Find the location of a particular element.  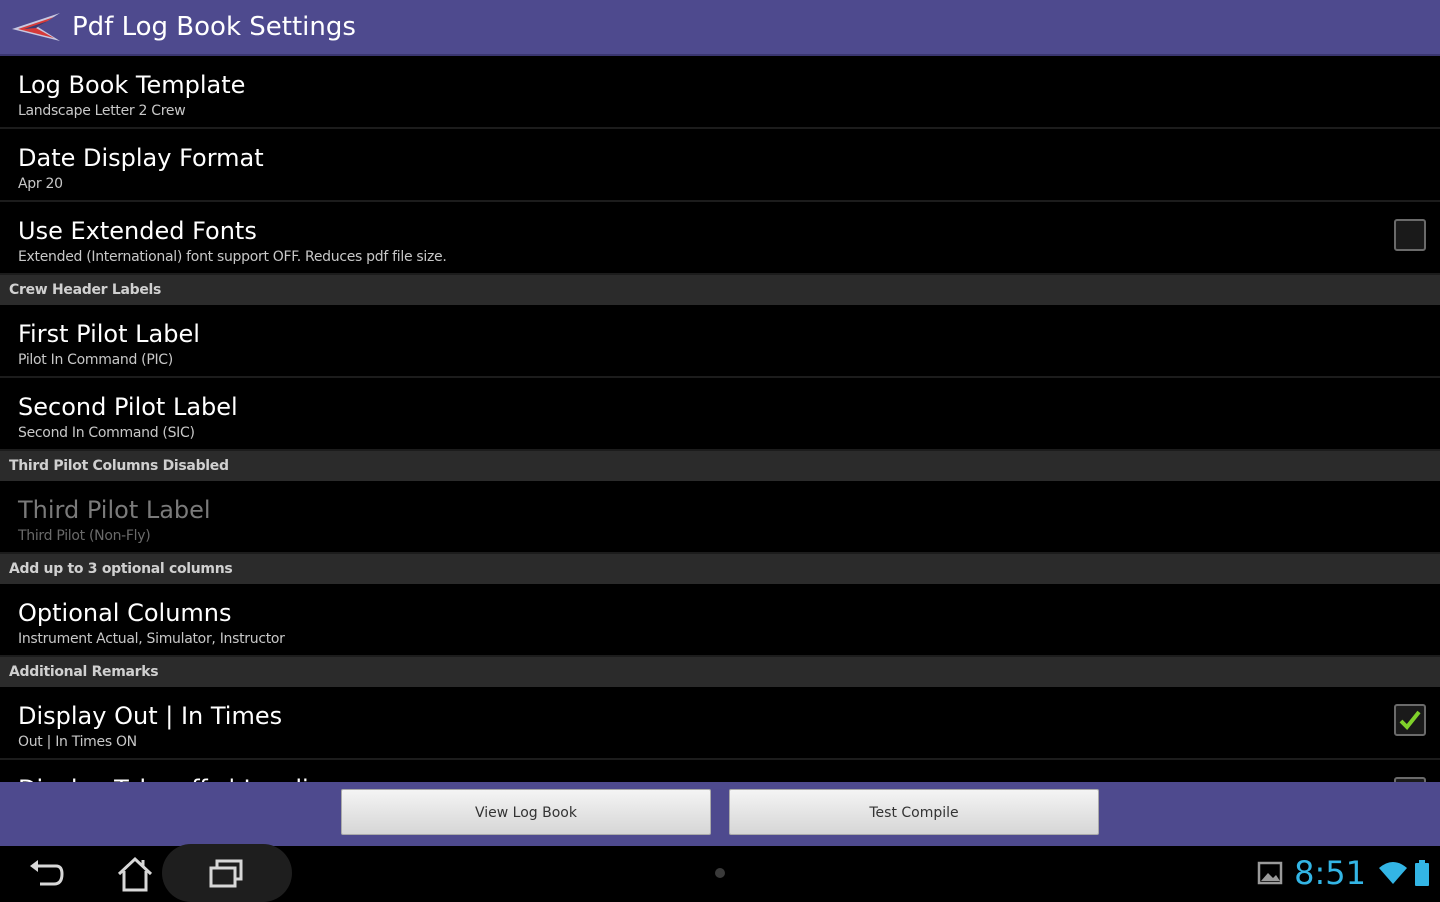

pref-summary: Out | In Times ON is located at coordinates (77, 742).